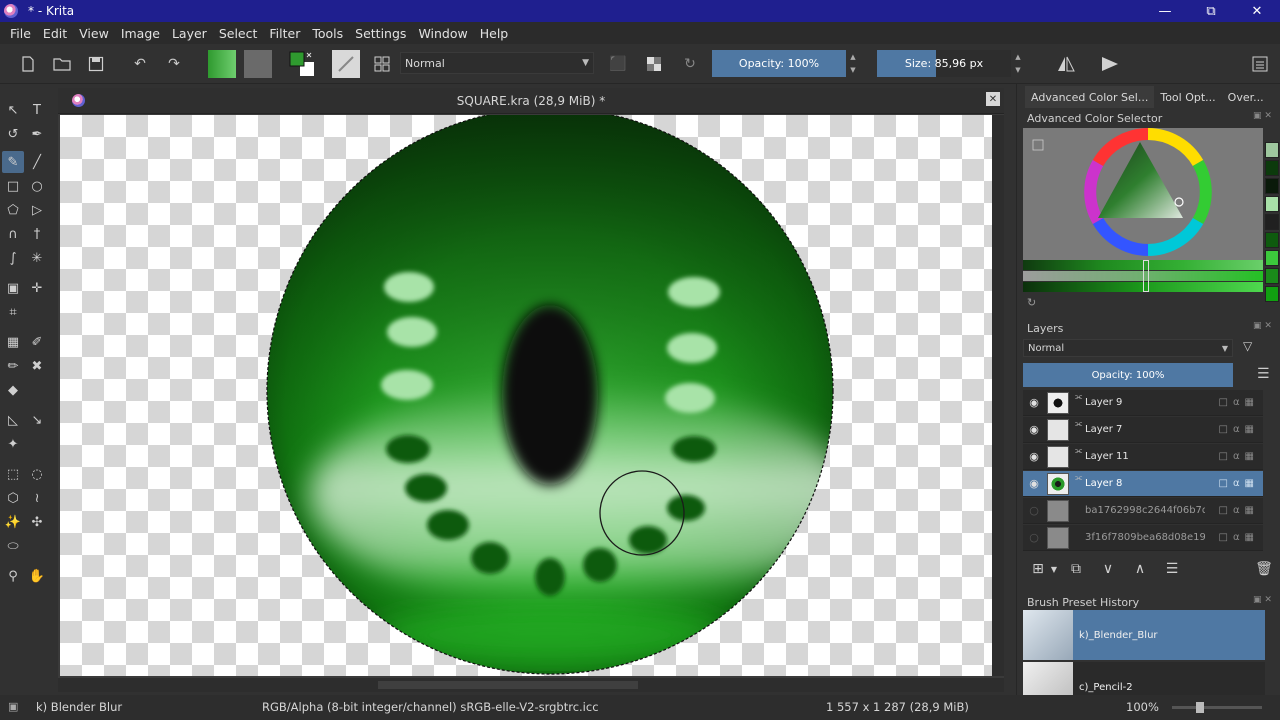 This screenshot has width=1280, height=720. Describe the element at coordinates (222, 64) in the screenshot. I see `gradient-selector-icon` at that location.